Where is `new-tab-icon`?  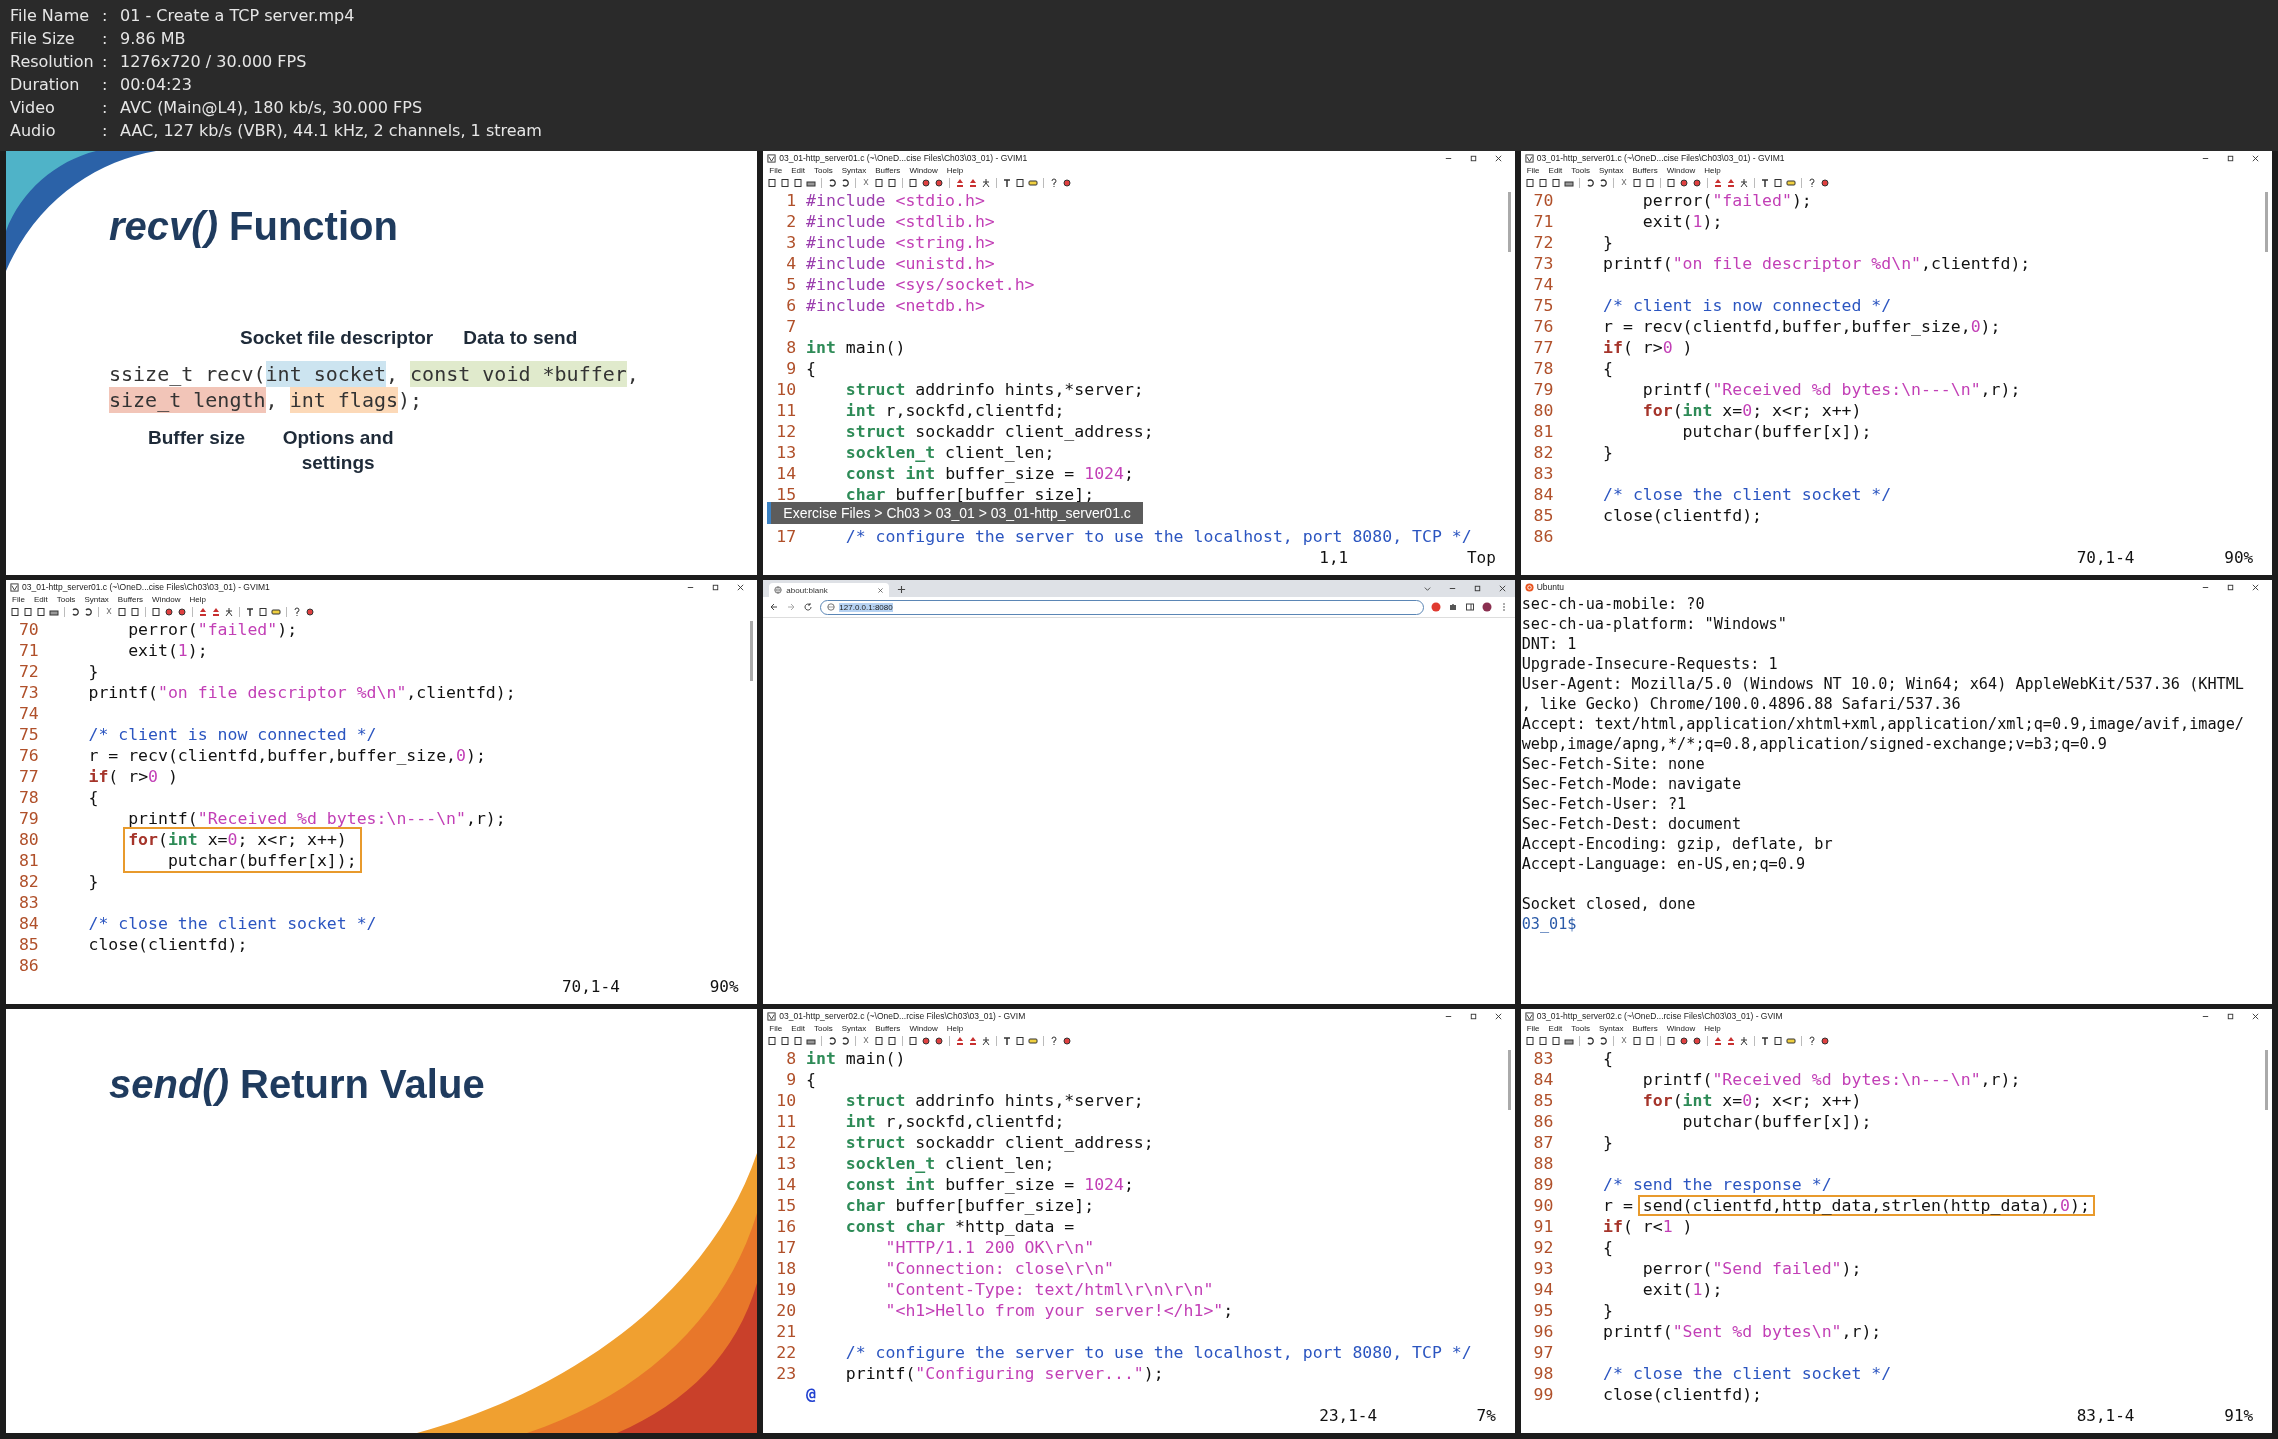
new-tab-icon is located at coordinates (902, 589).